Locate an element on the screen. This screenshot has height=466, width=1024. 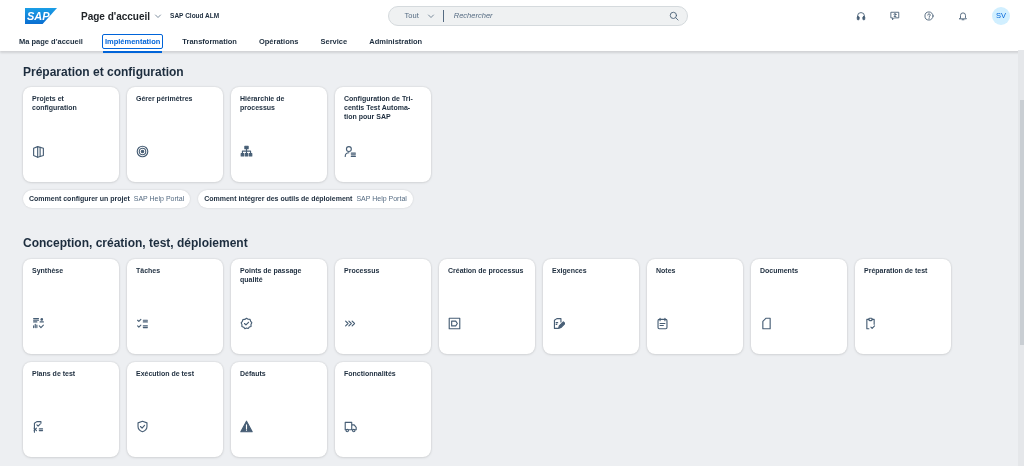
frame-icon is located at coordinates (454, 323).